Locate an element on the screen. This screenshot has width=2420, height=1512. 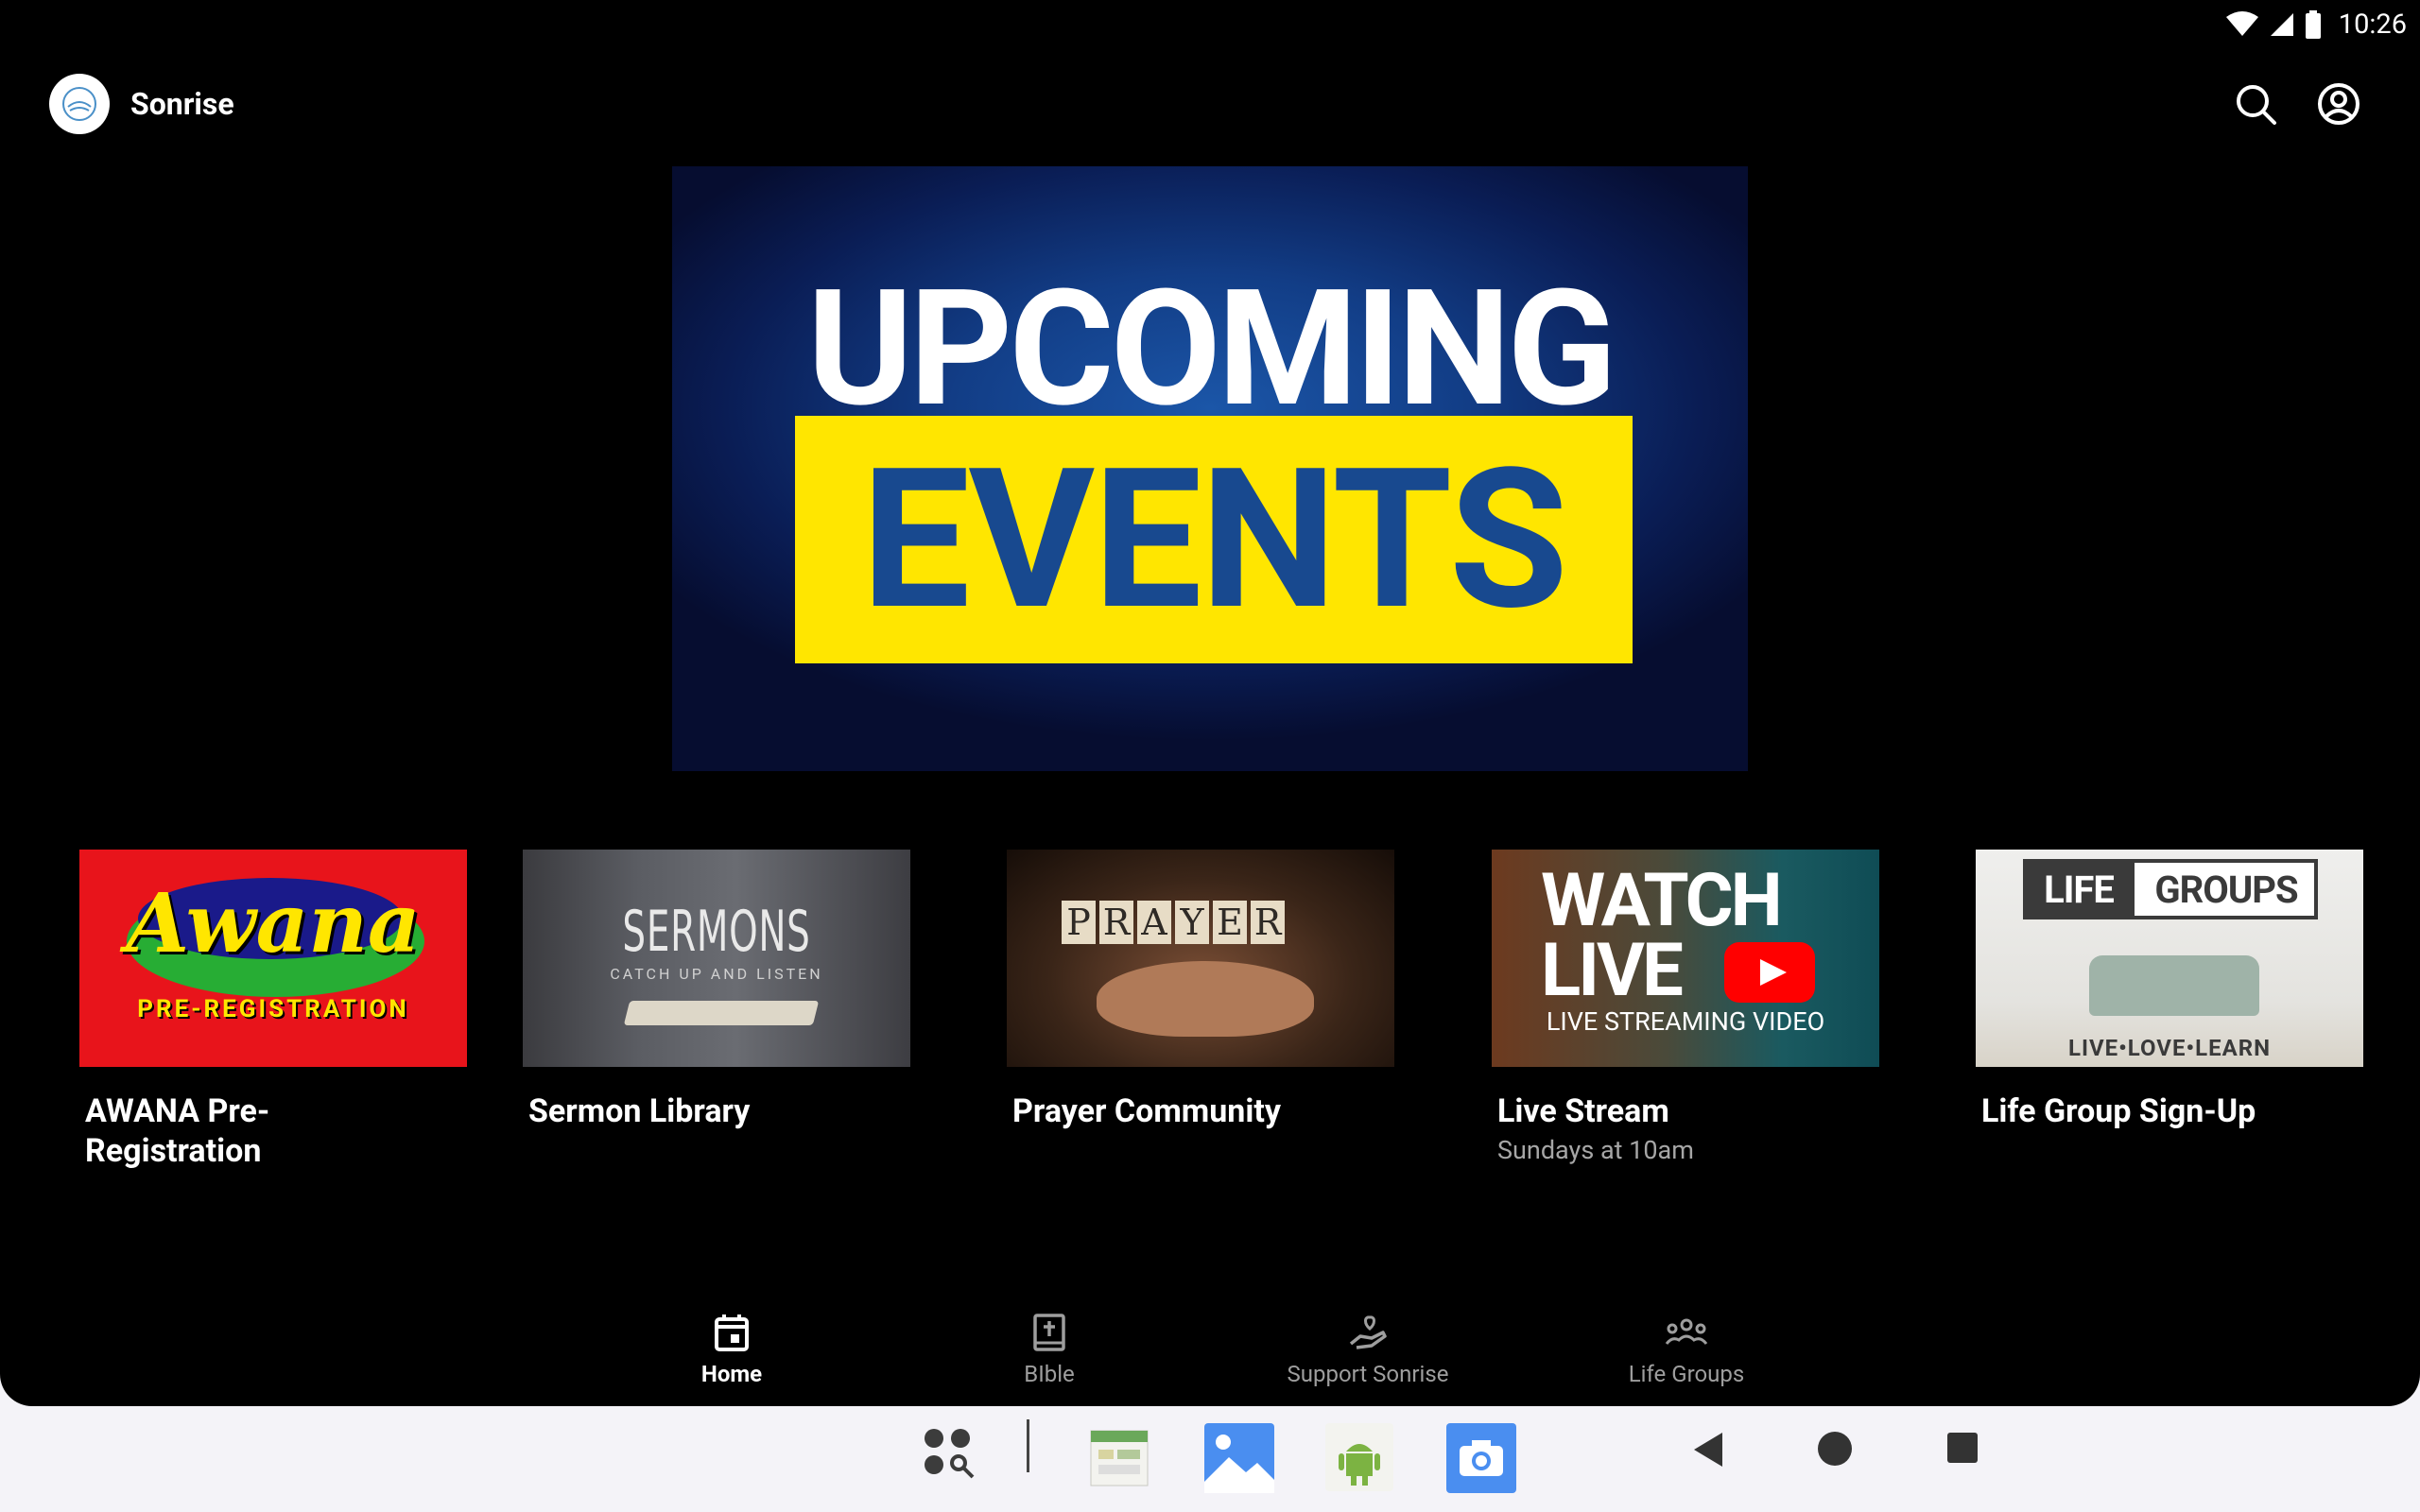
calendar-app-button is located at coordinates (1119, 1459).